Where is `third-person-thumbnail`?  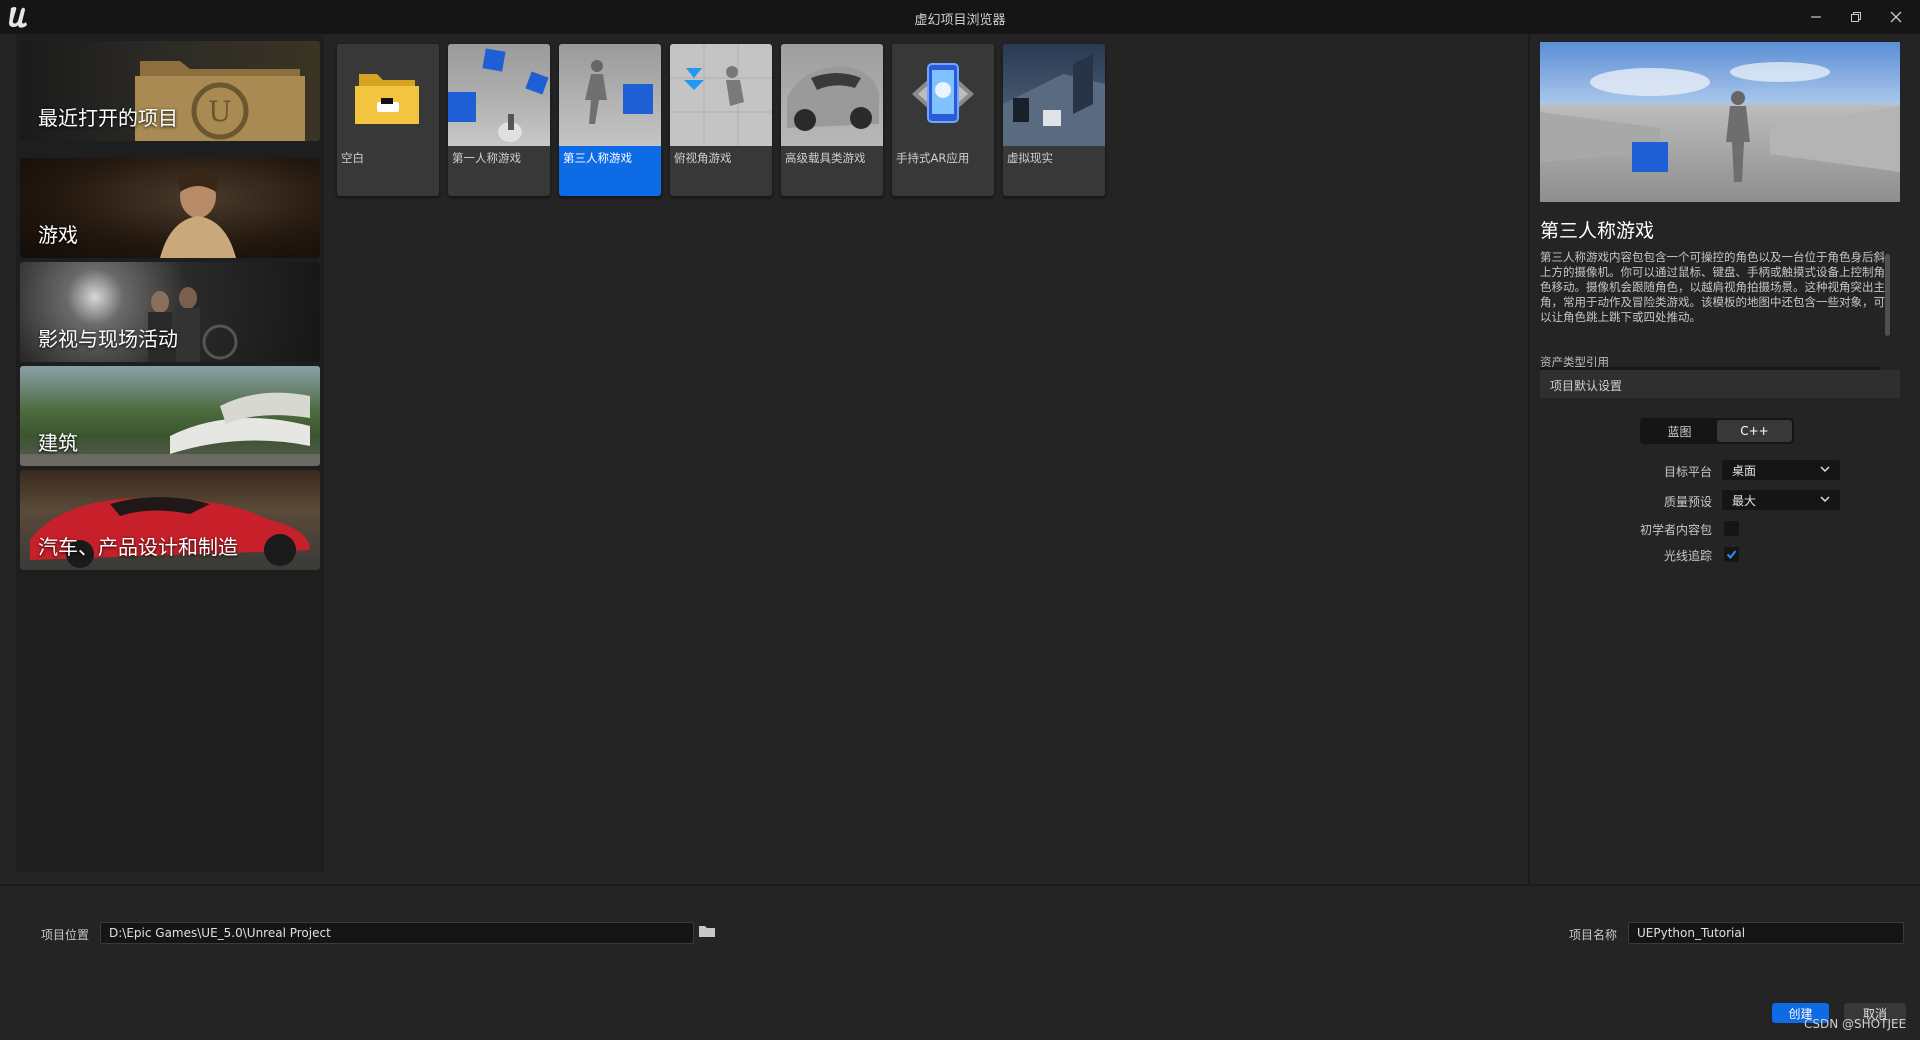 third-person-thumbnail is located at coordinates (610, 95).